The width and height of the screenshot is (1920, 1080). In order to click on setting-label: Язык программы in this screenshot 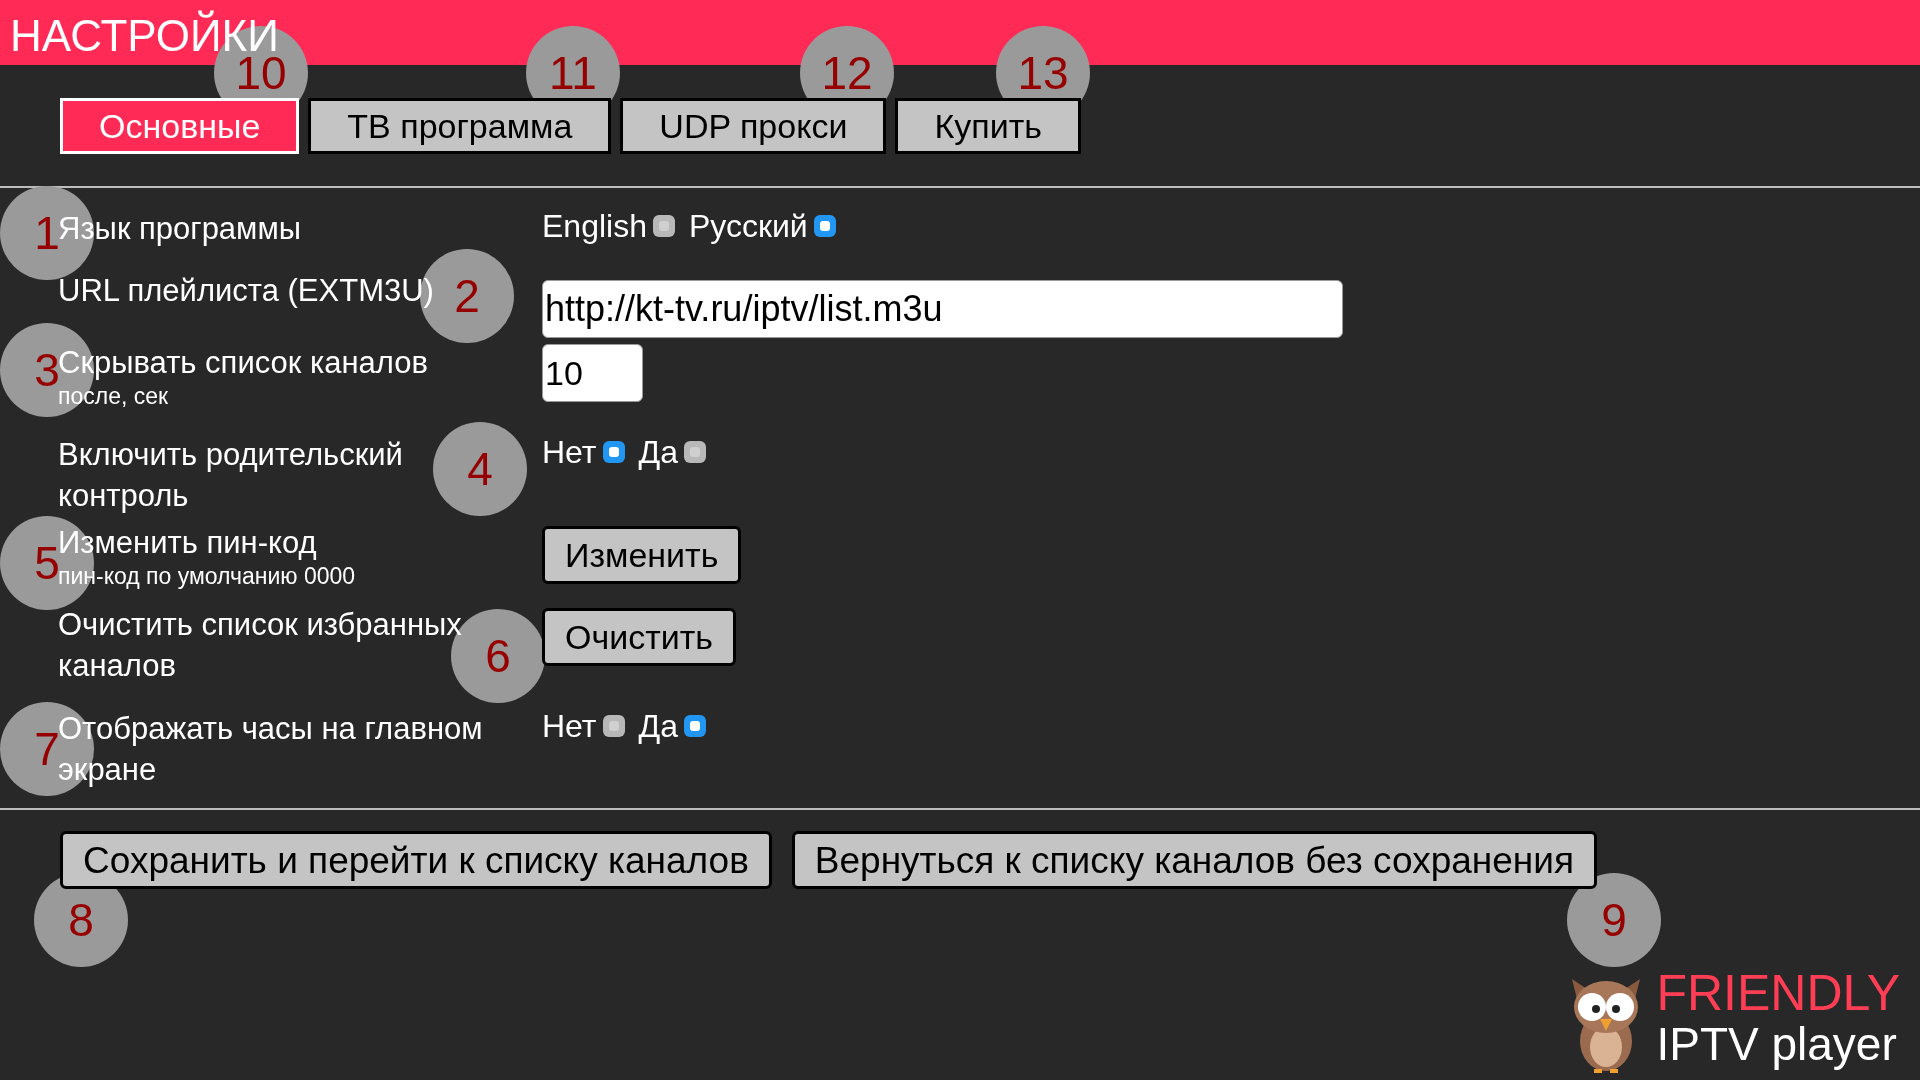, I will do `click(180, 229)`.